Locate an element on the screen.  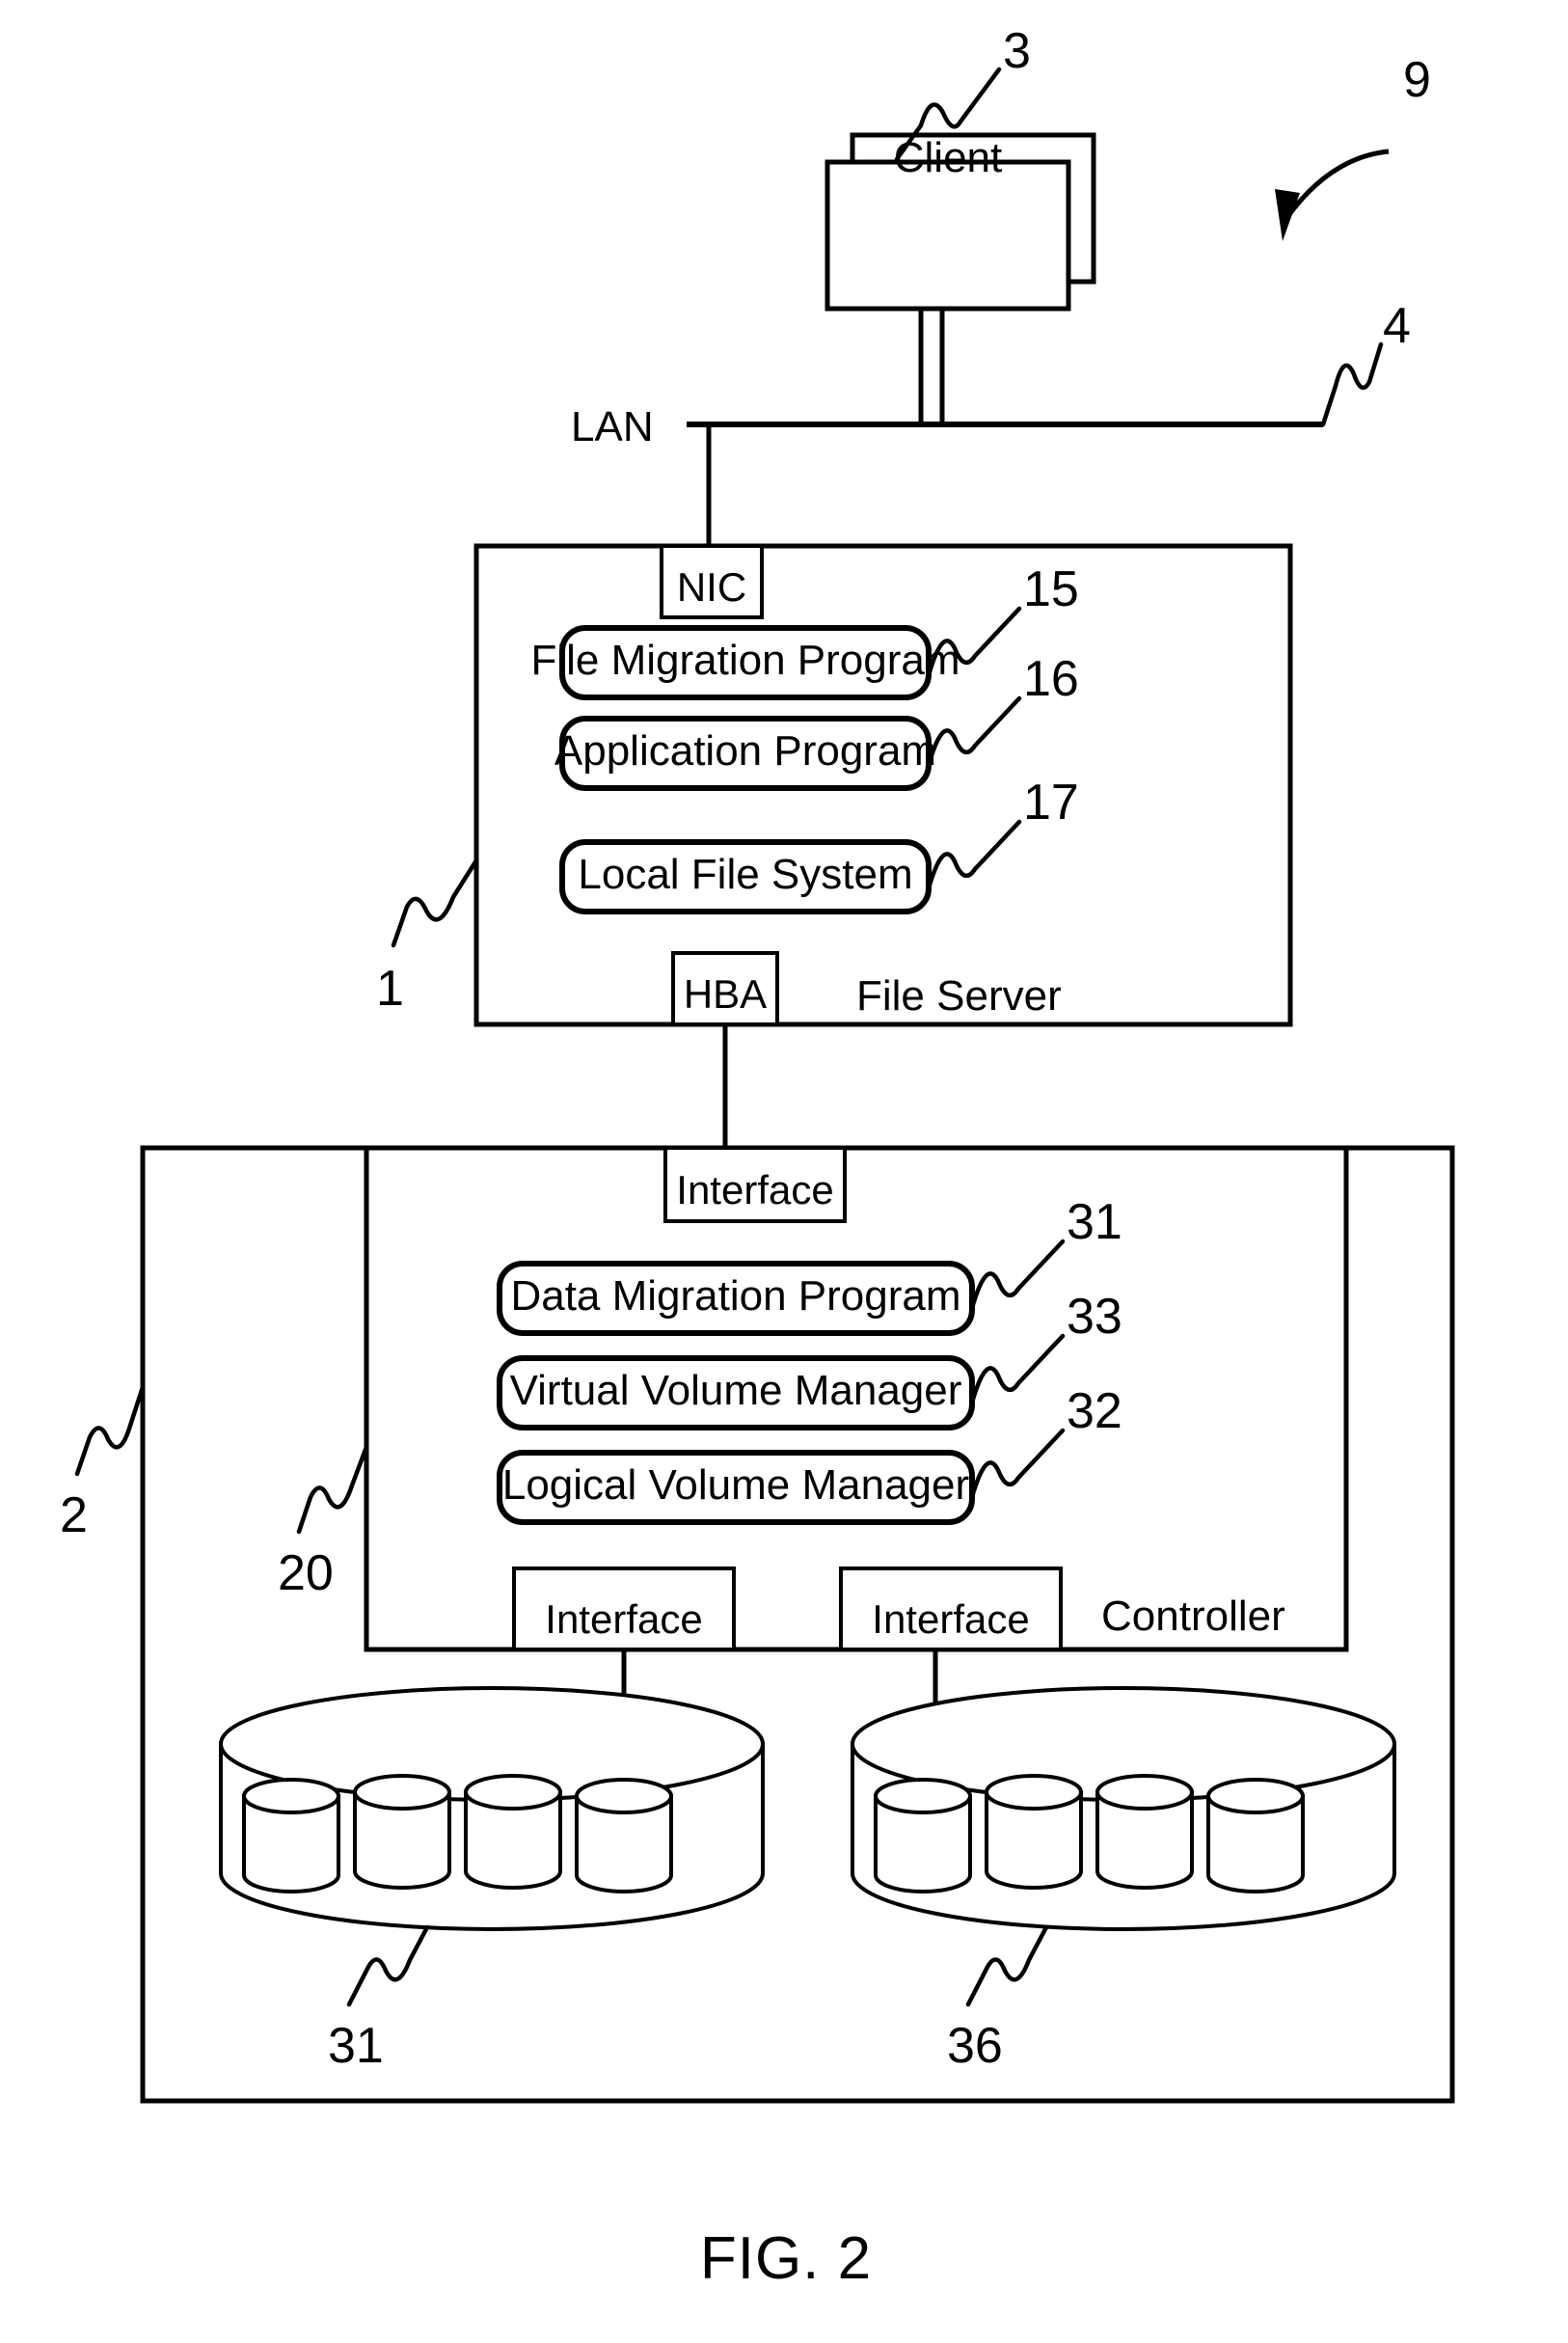
ref-number-15: 15 is located at coordinates (1051, 589).